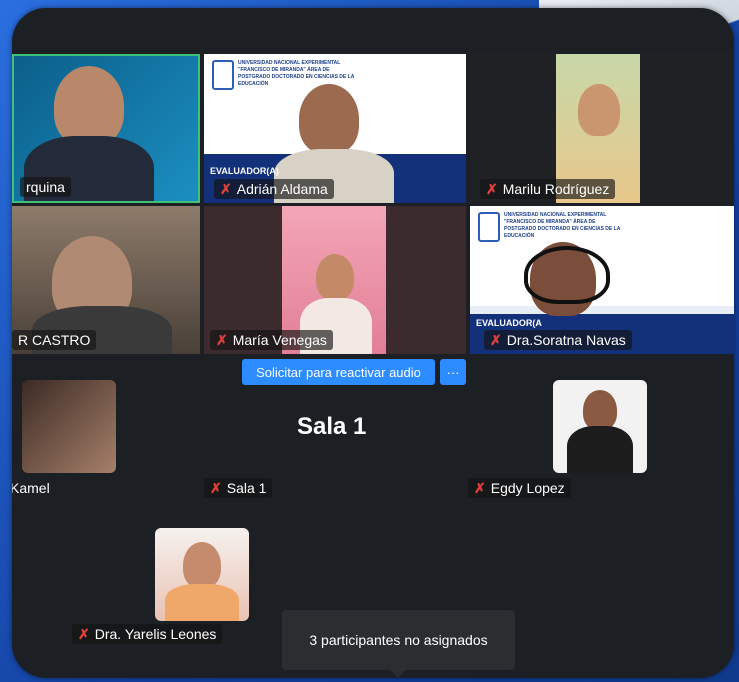 This screenshot has width=739, height=682. I want to click on participant-name-label: ✗ Dra. Yarelis Leones, so click(147, 634).